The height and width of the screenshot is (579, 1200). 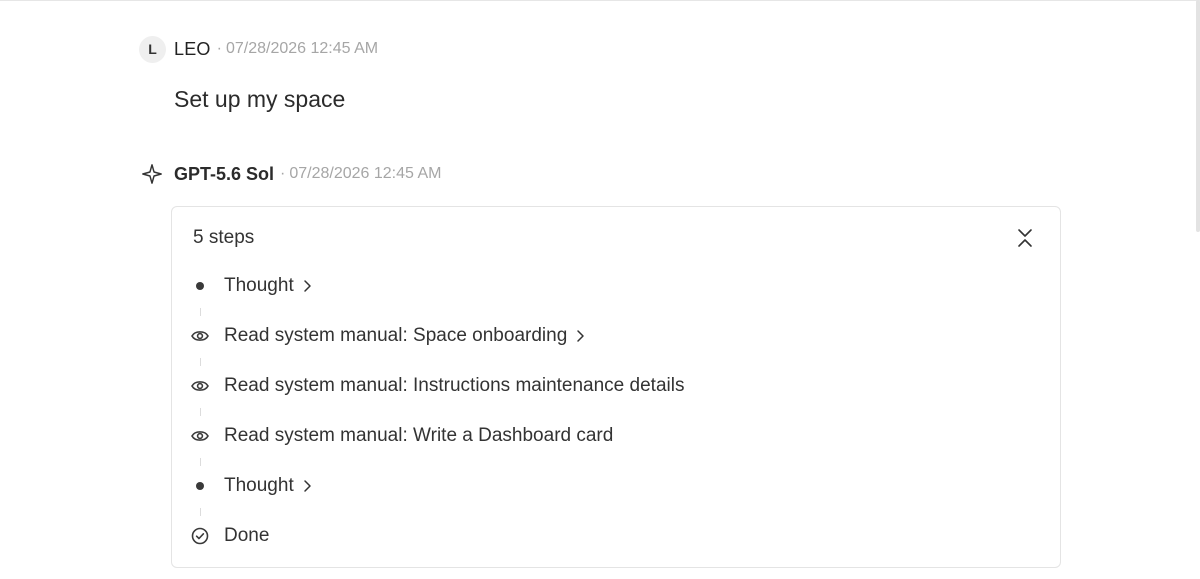 I want to click on author-name: LEO, so click(x=192, y=48).